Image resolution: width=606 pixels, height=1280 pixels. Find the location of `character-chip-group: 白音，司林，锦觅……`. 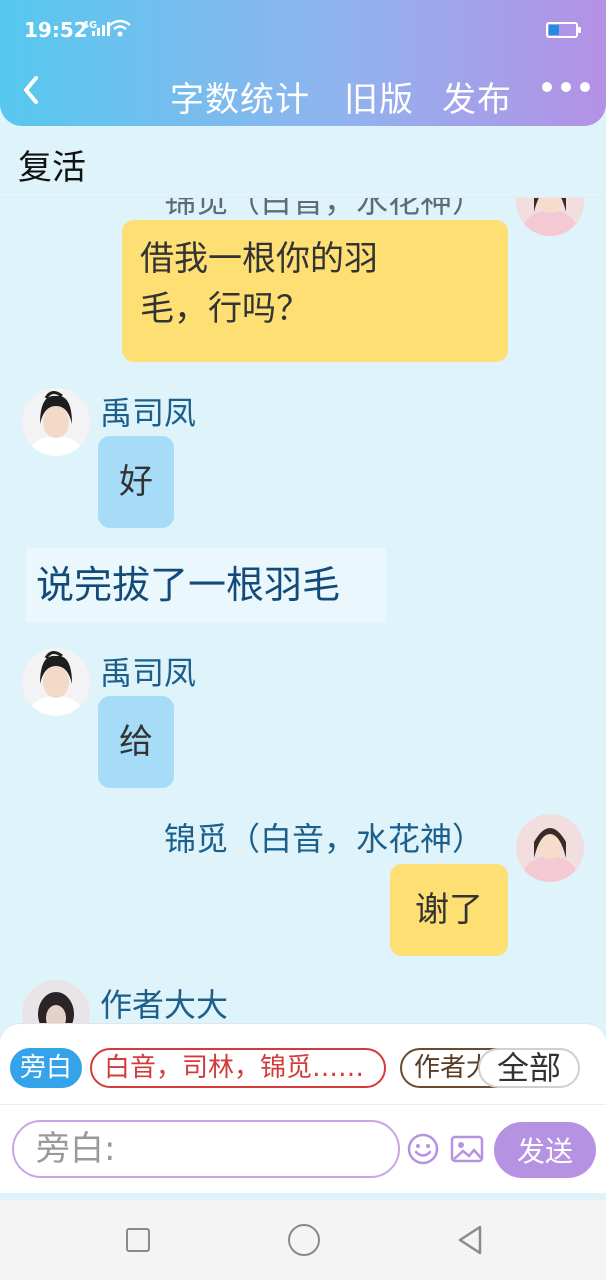

character-chip-group: 白音，司林，锦觅…… is located at coordinates (238, 1068).